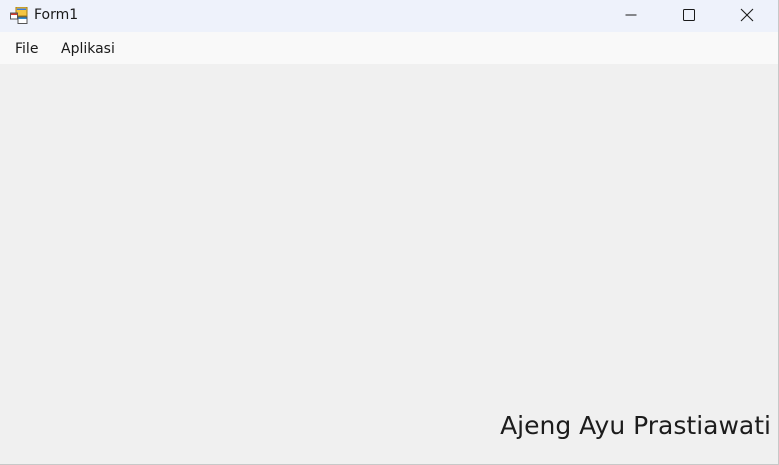 The width and height of the screenshot is (779, 465). I want to click on close-icon, so click(747, 15).